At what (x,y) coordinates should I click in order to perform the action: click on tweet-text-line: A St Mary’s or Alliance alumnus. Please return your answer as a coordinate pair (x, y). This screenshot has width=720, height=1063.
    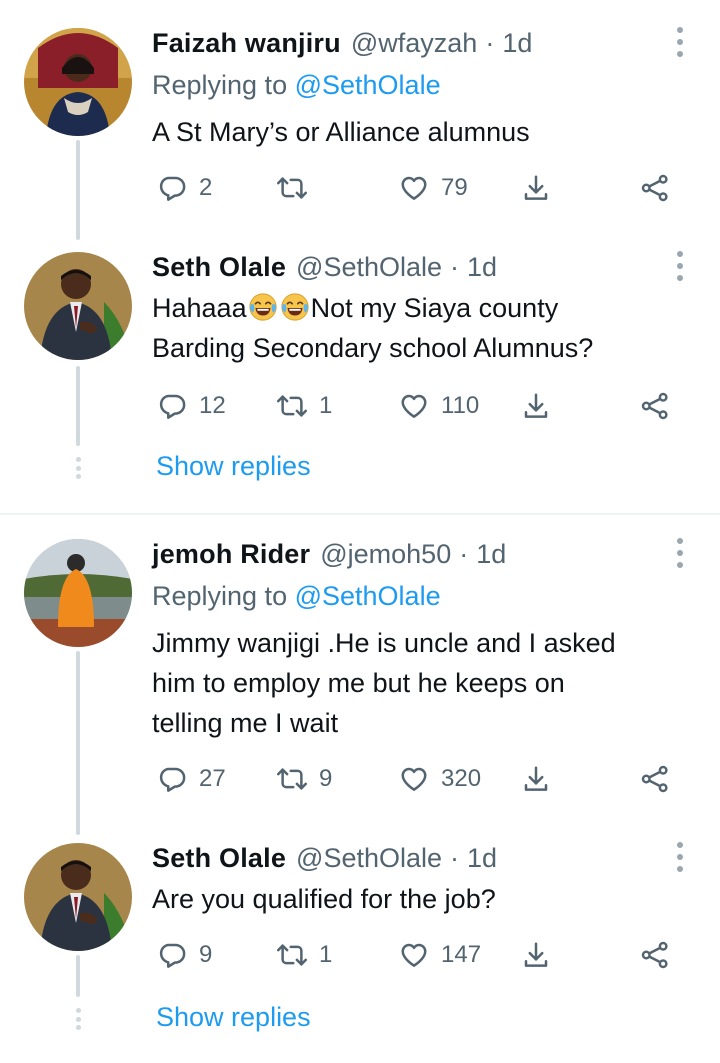
    Looking at the image, I should click on (341, 132).